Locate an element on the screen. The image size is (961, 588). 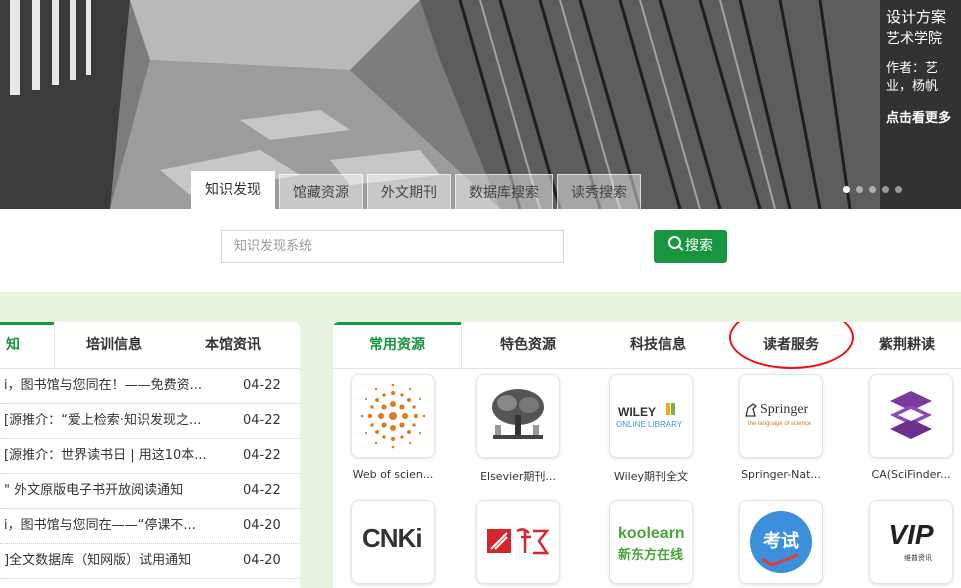
elsevier-tree-logo is located at coordinates (518, 416).